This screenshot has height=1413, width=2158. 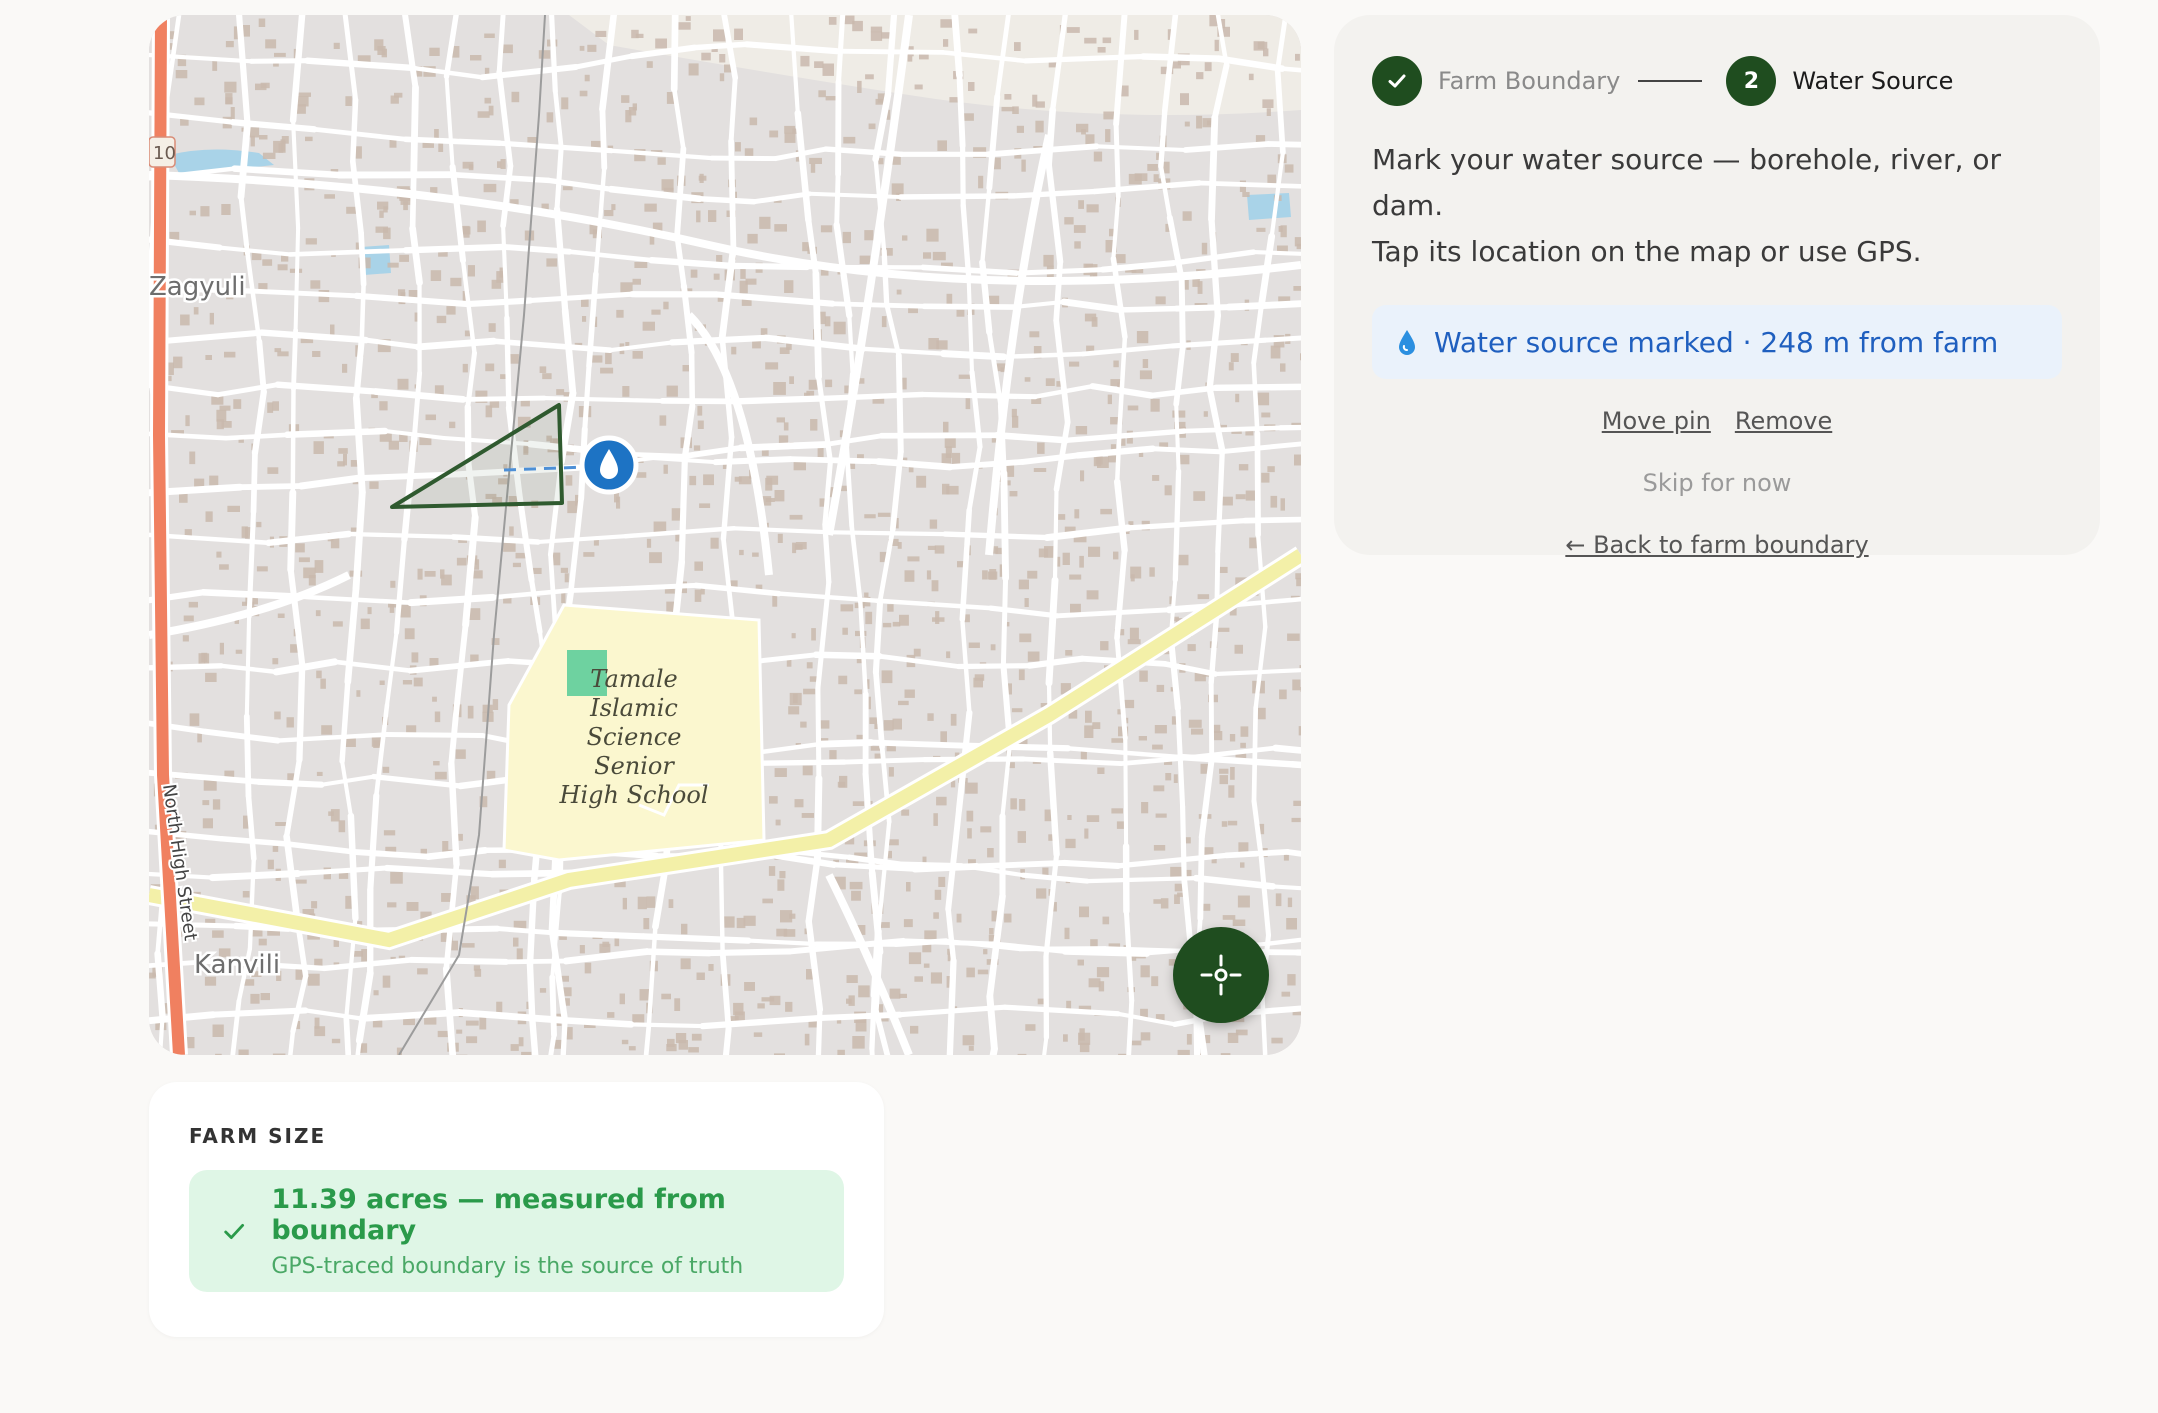 What do you see at coordinates (1783, 421) in the screenshot?
I see `remove-pin-link: Remove` at bounding box center [1783, 421].